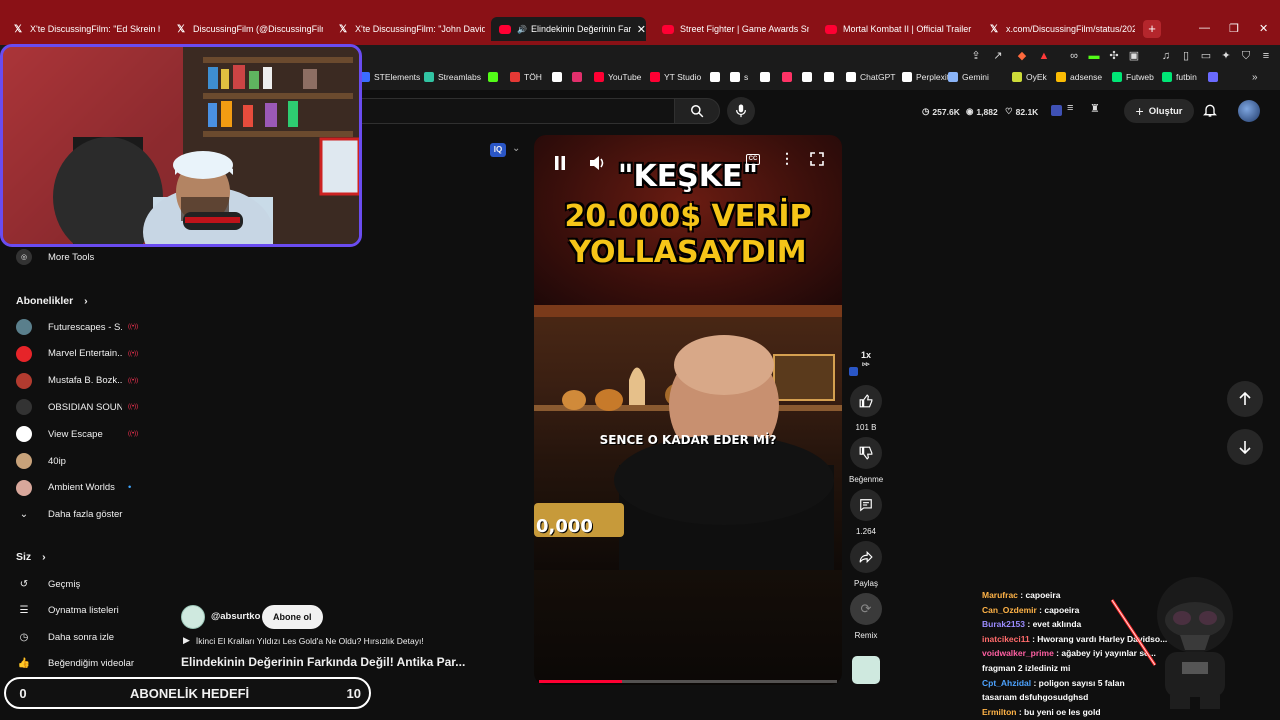 Image resolution: width=1280 pixels, height=720 pixels. I want to click on you-menu-item: 👍 Beğendiğim videolar, so click(75, 664).